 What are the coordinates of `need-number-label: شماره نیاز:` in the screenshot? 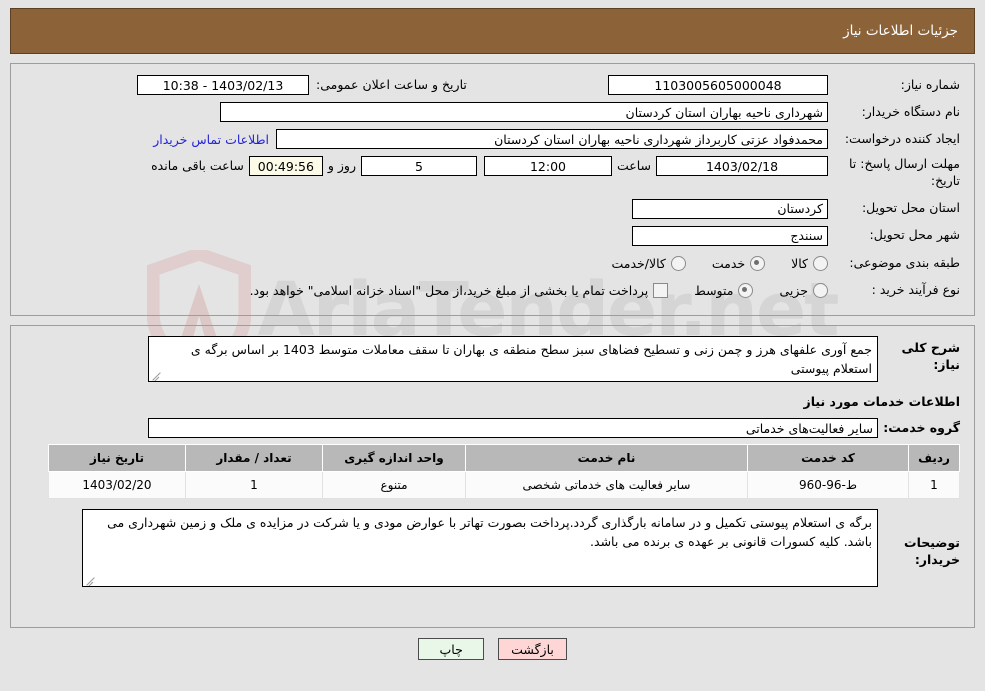 It's located at (930, 84).